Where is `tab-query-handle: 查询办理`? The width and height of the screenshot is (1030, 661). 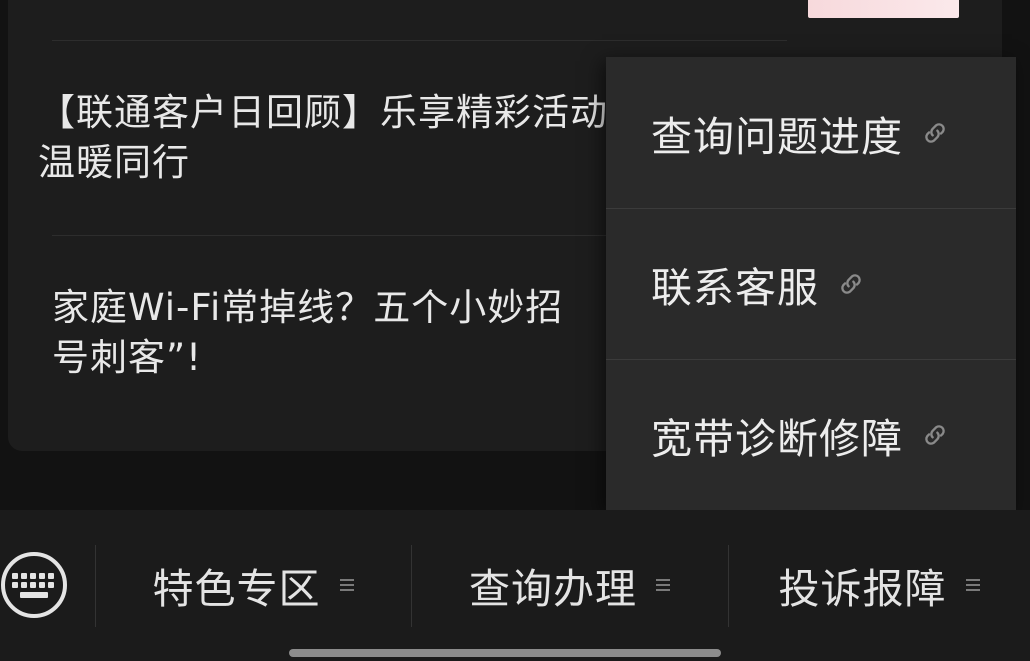
tab-query-handle: 查询办理 is located at coordinates (570, 585).